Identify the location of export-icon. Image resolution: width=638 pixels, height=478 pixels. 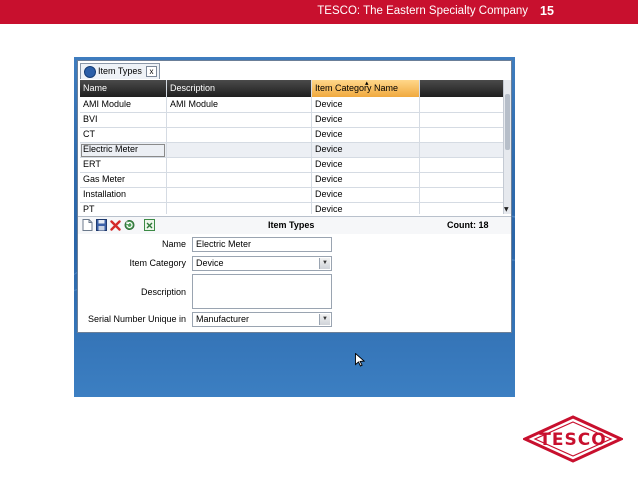
(149, 225).